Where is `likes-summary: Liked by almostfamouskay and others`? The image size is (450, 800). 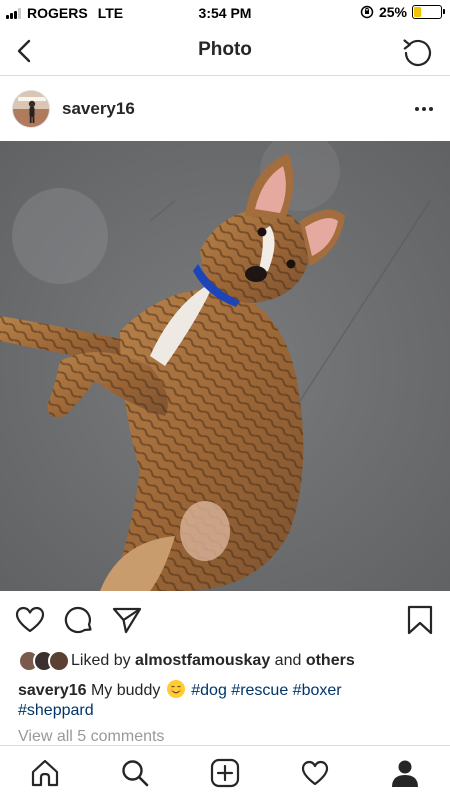 likes-summary: Liked by almostfamouskay and others is located at coordinates (186, 661).